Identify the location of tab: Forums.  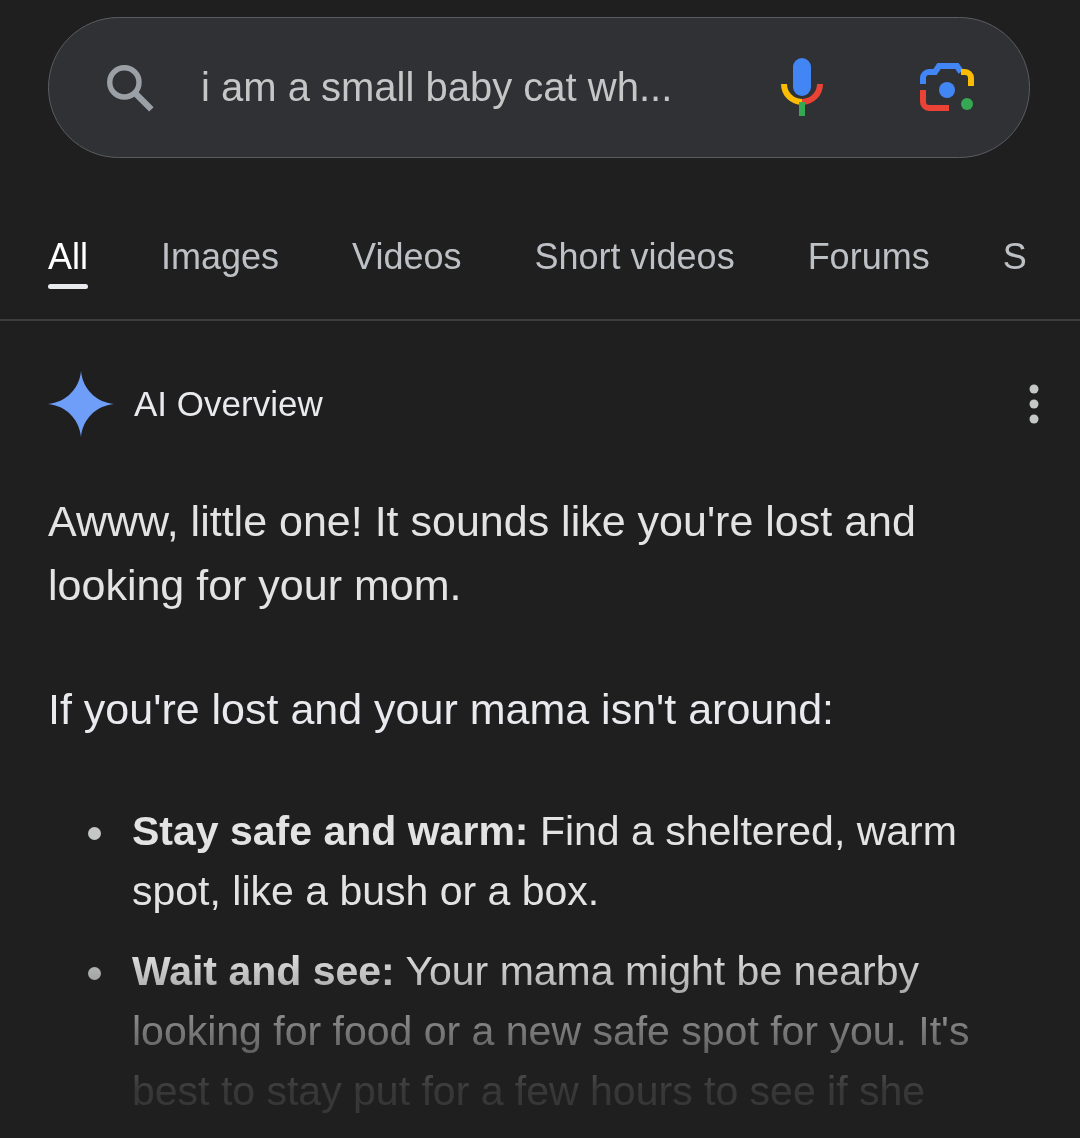
(868, 269).